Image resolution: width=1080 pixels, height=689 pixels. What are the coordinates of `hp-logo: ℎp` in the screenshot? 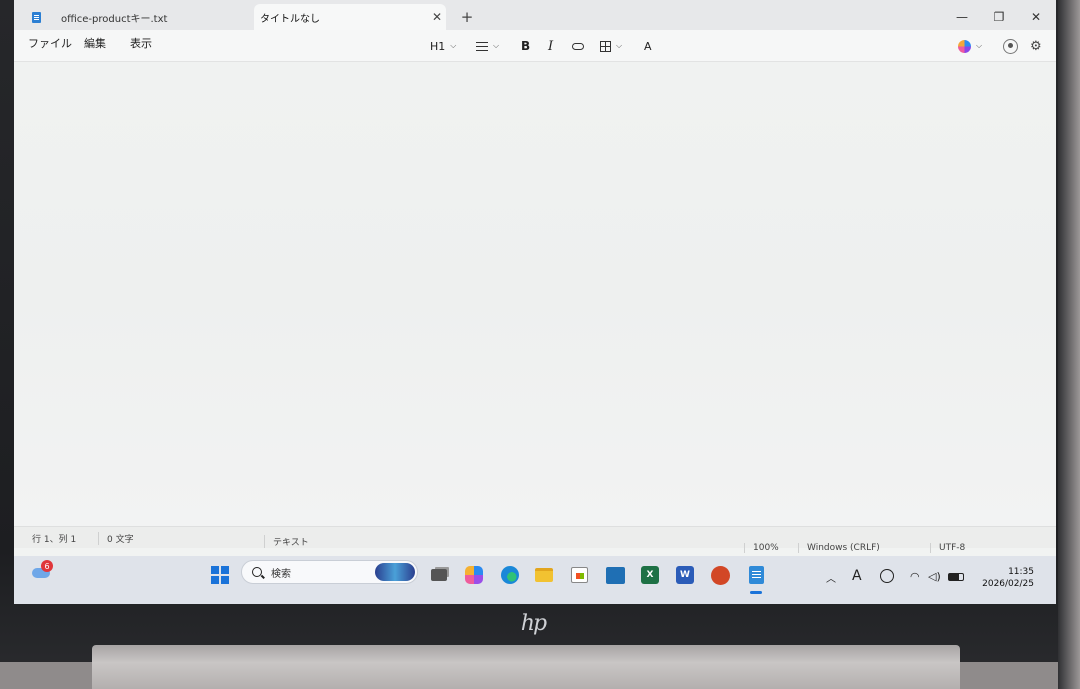 It's located at (533, 623).